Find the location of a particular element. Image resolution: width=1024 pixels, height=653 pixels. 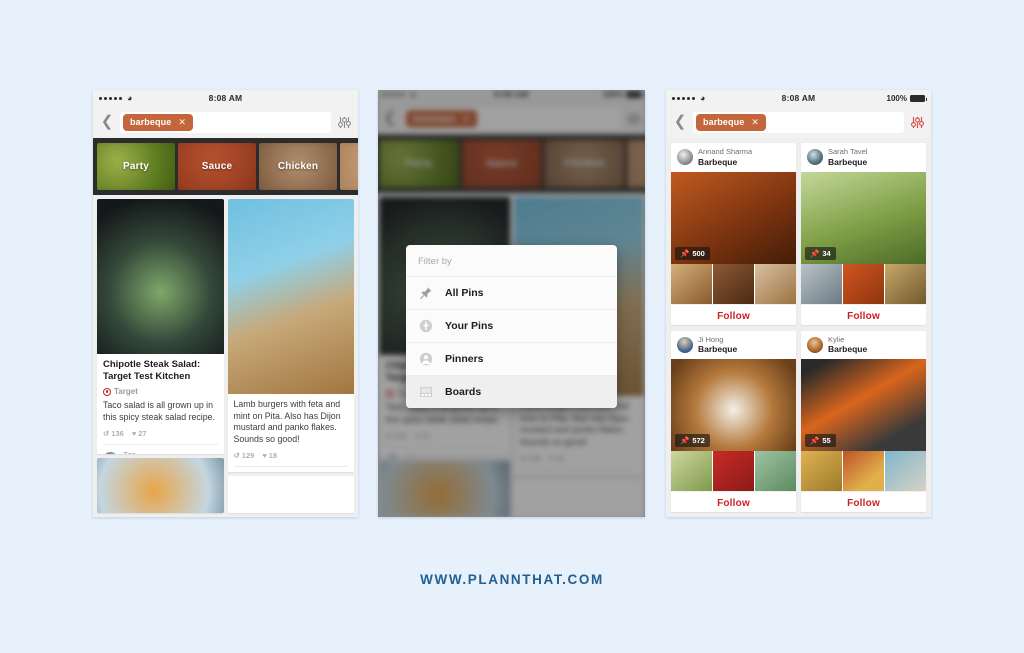

pin-attribution: Zoe On the Grill is located at coordinates (160, 448).